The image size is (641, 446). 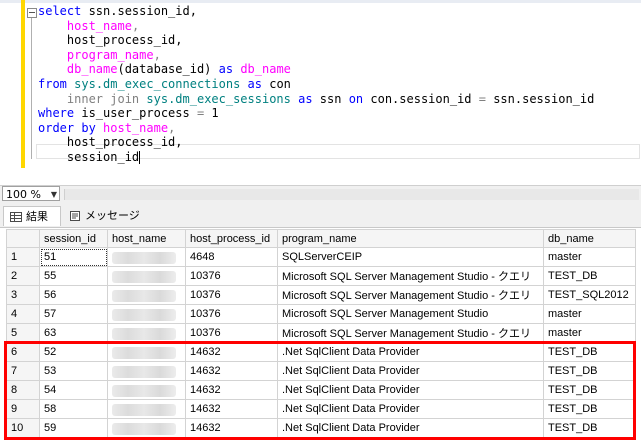 I want to click on zoom-bar: 100 % ▼, so click(x=320, y=194).